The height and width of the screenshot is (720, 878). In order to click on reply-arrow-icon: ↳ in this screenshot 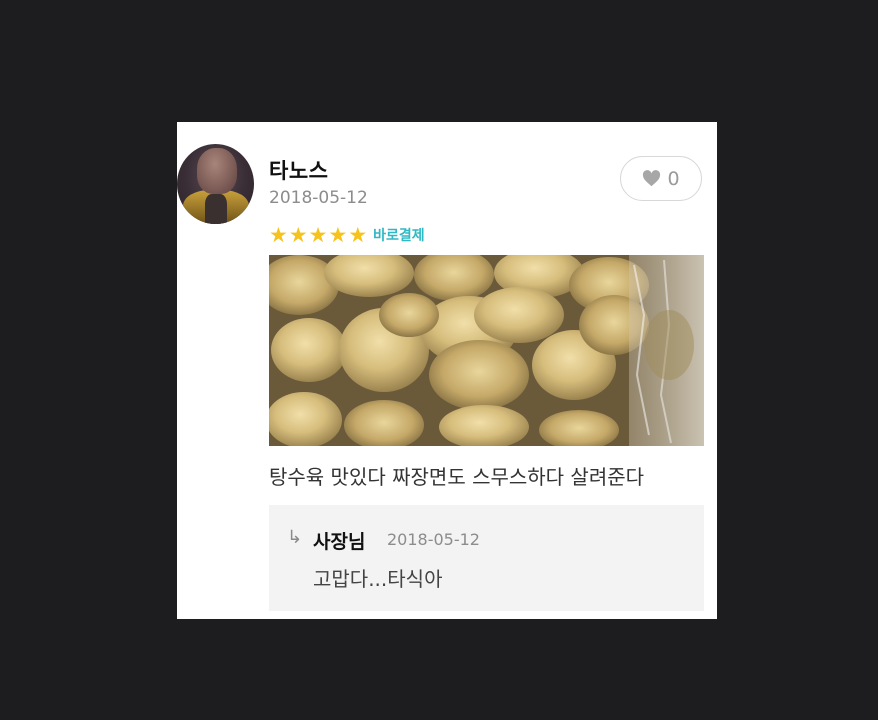, I will do `click(295, 537)`.